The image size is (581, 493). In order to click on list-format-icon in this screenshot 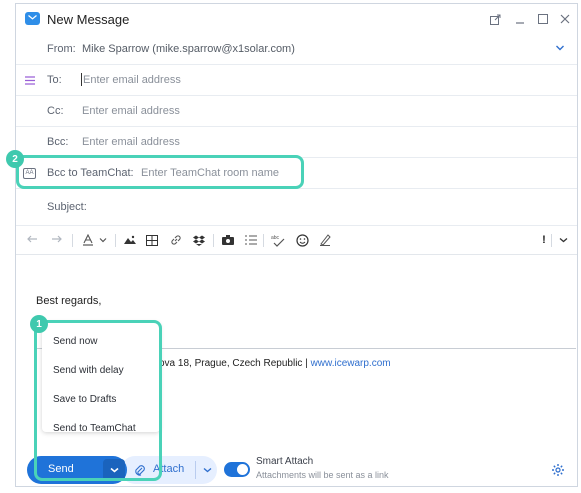, I will do `click(251, 240)`.